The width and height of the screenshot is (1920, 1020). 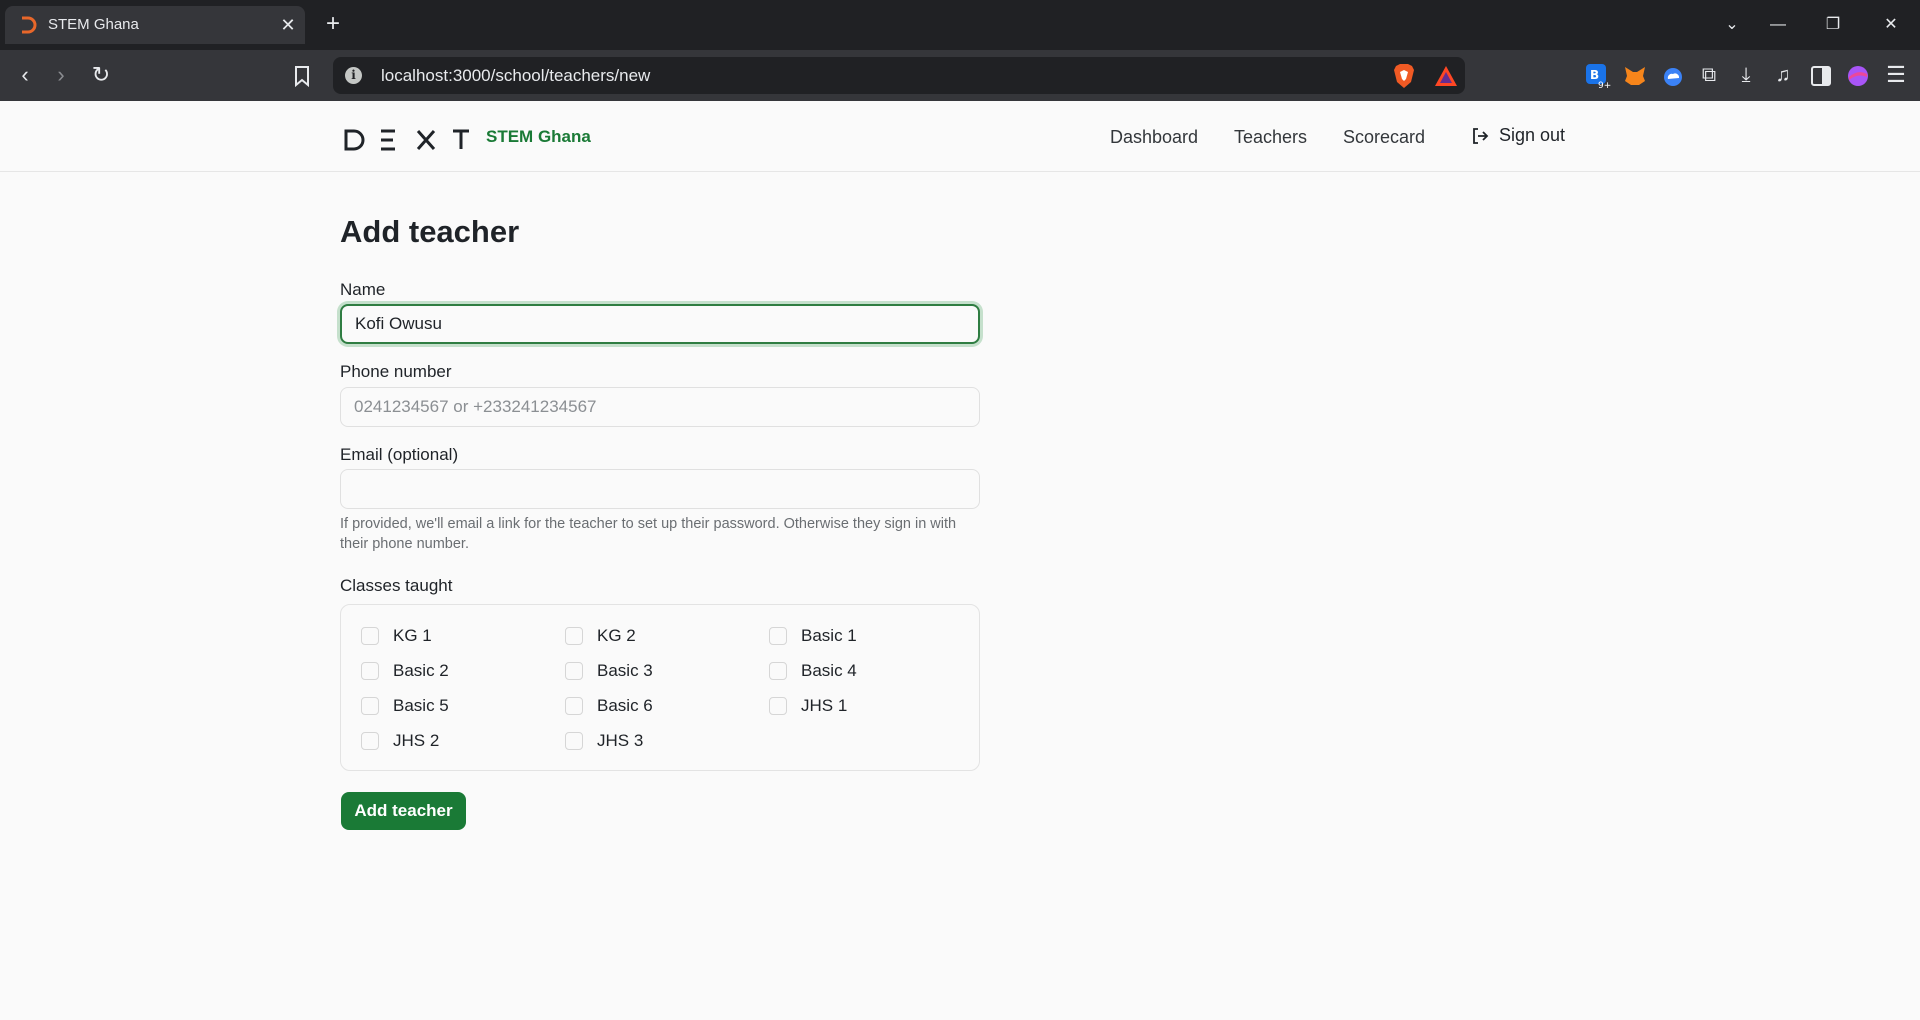 I want to click on extension-cloud-icon, so click(x=1673, y=76).